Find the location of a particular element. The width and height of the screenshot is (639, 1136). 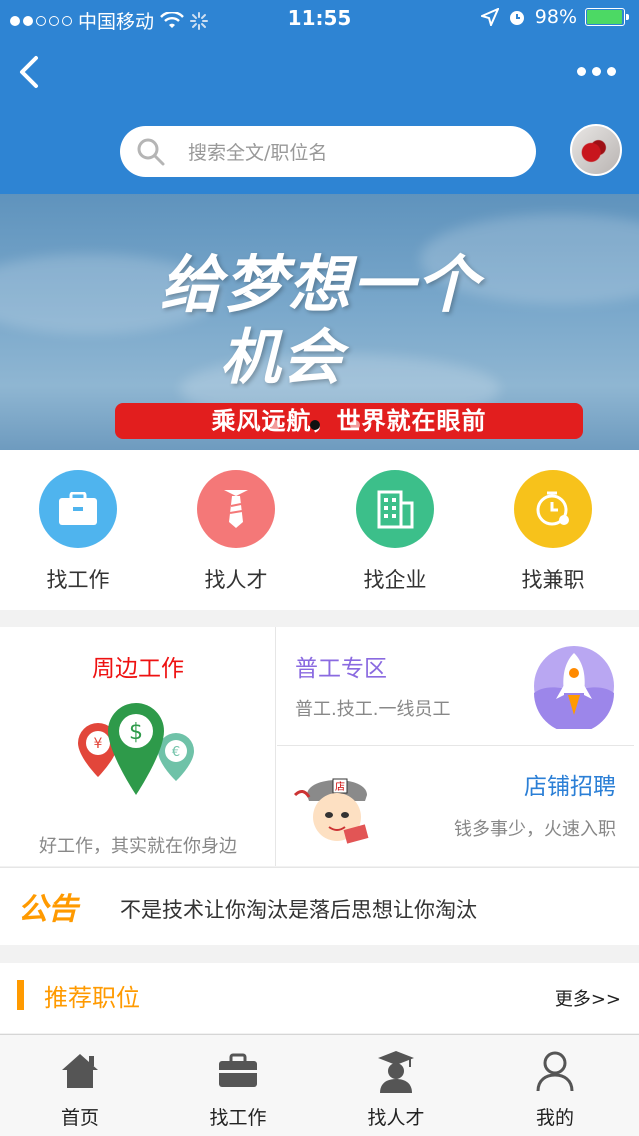

tab-home: 首页 is located at coordinates (80, 1089).